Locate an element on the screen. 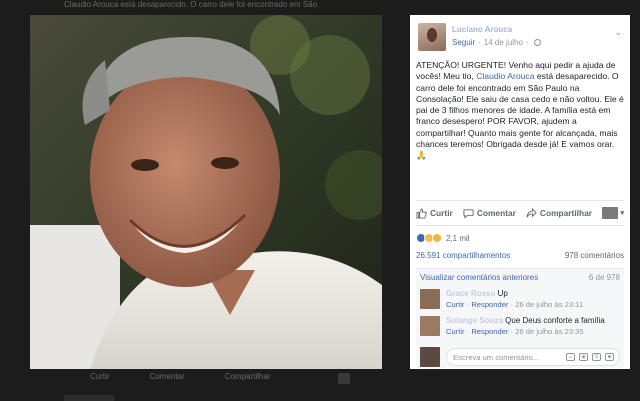 The image size is (640, 401). wow-reaction-icon is located at coordinates (437, 238).